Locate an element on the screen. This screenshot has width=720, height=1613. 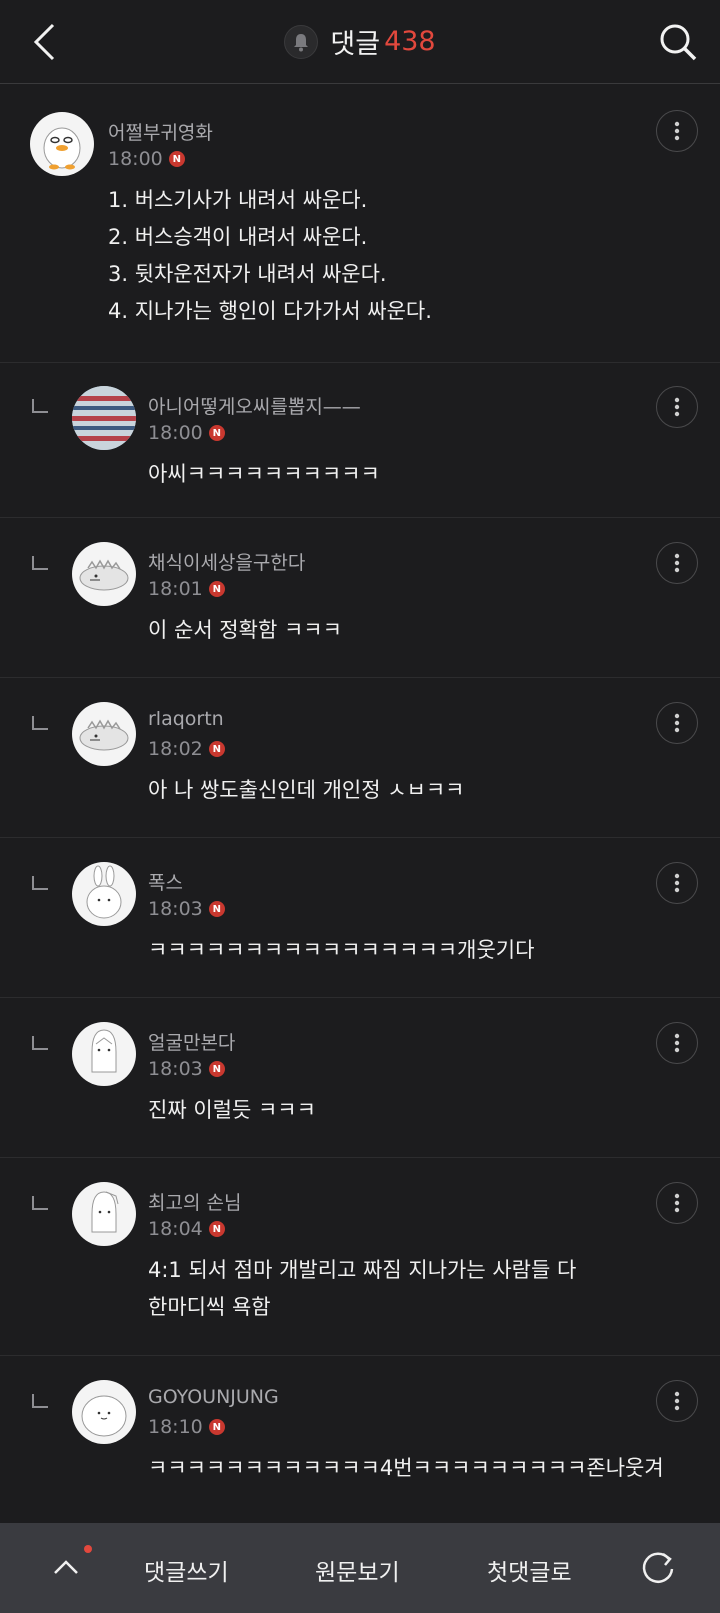
top-bar: 댓글 438 is located at coordinates (360, 42).